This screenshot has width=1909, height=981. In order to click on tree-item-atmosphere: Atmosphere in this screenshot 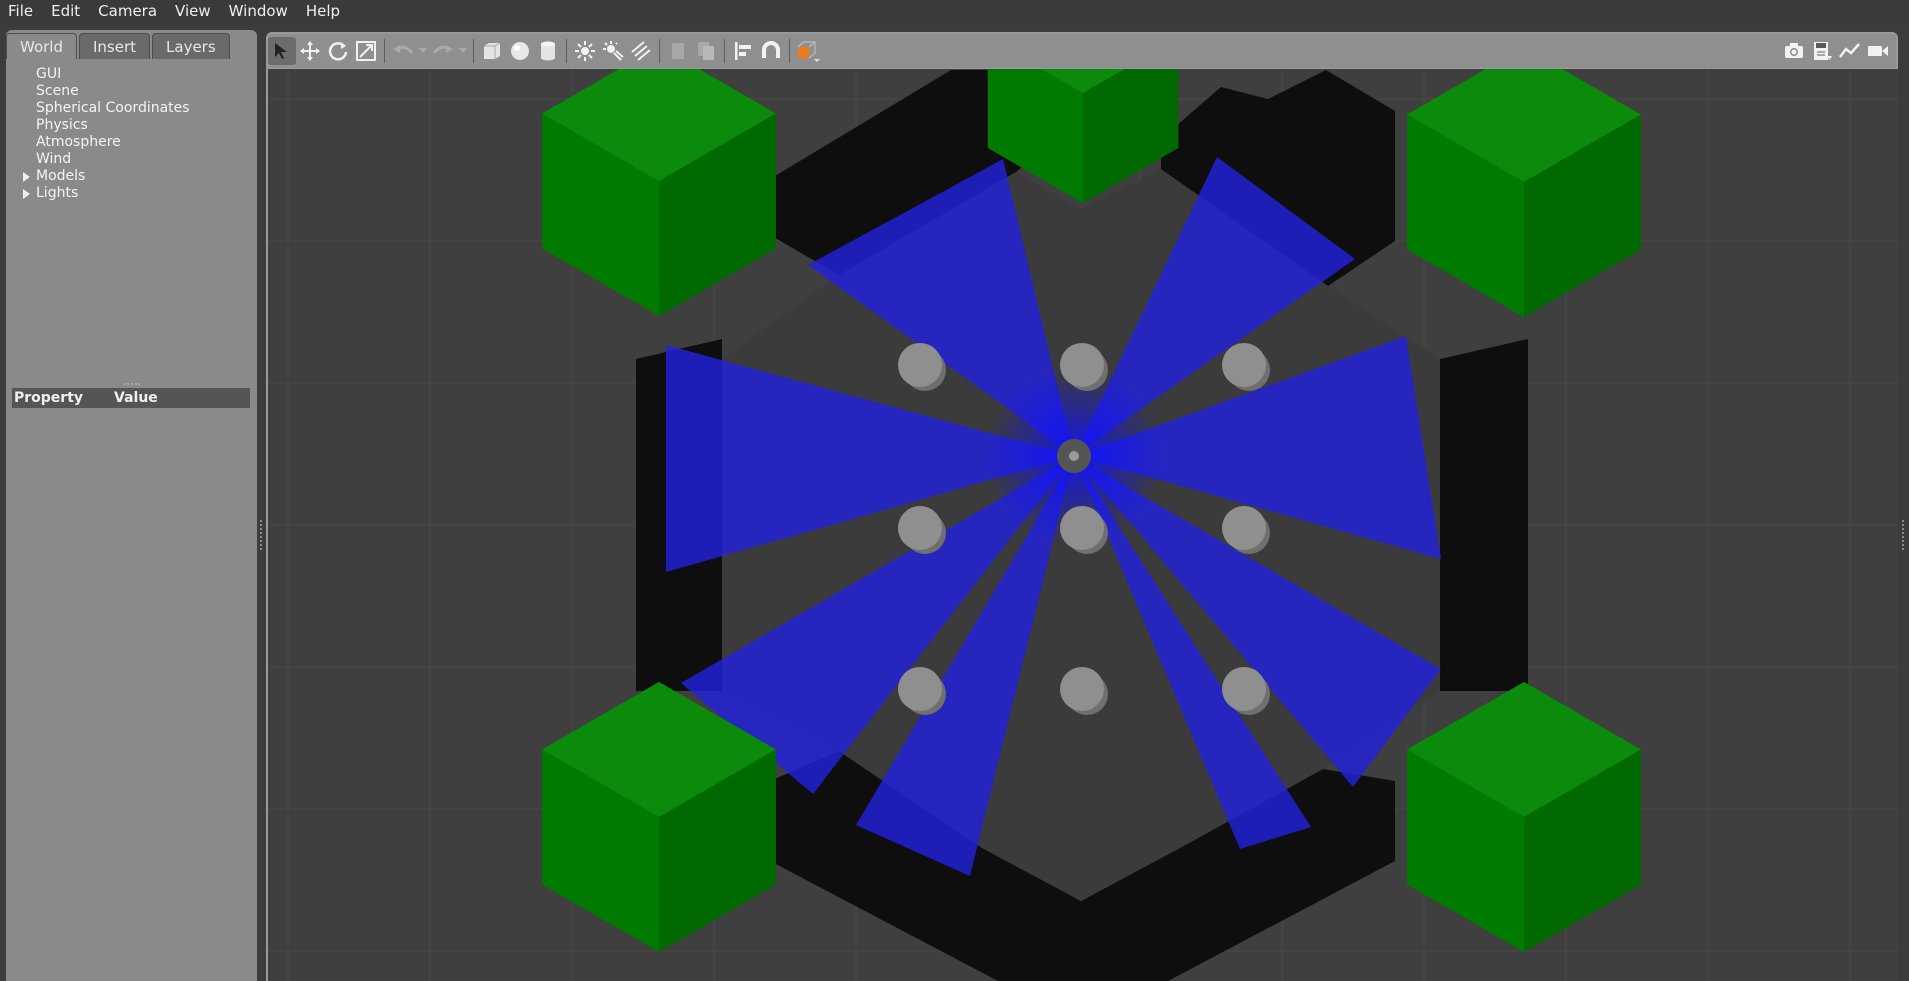, I will do `click(100, 142)`.